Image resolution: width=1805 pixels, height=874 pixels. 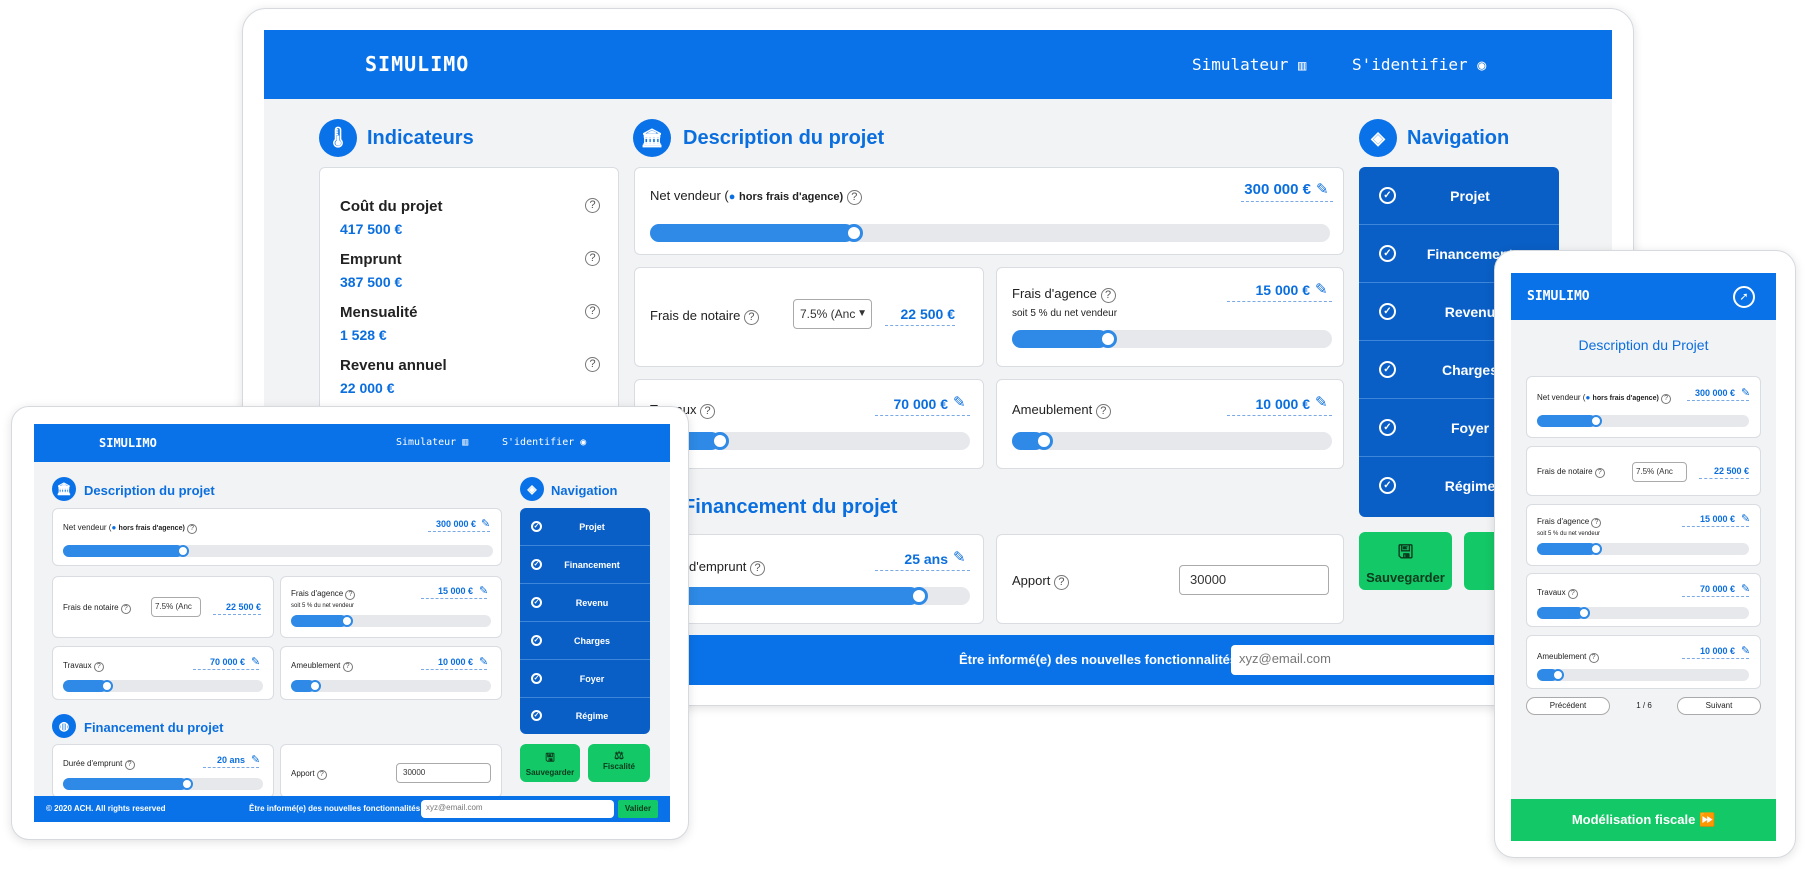 What do you see at coordinates (585, 641) in the screenshot?
I see `nav-item-charges: ✓ Charges` at bounding box center [585, 641].